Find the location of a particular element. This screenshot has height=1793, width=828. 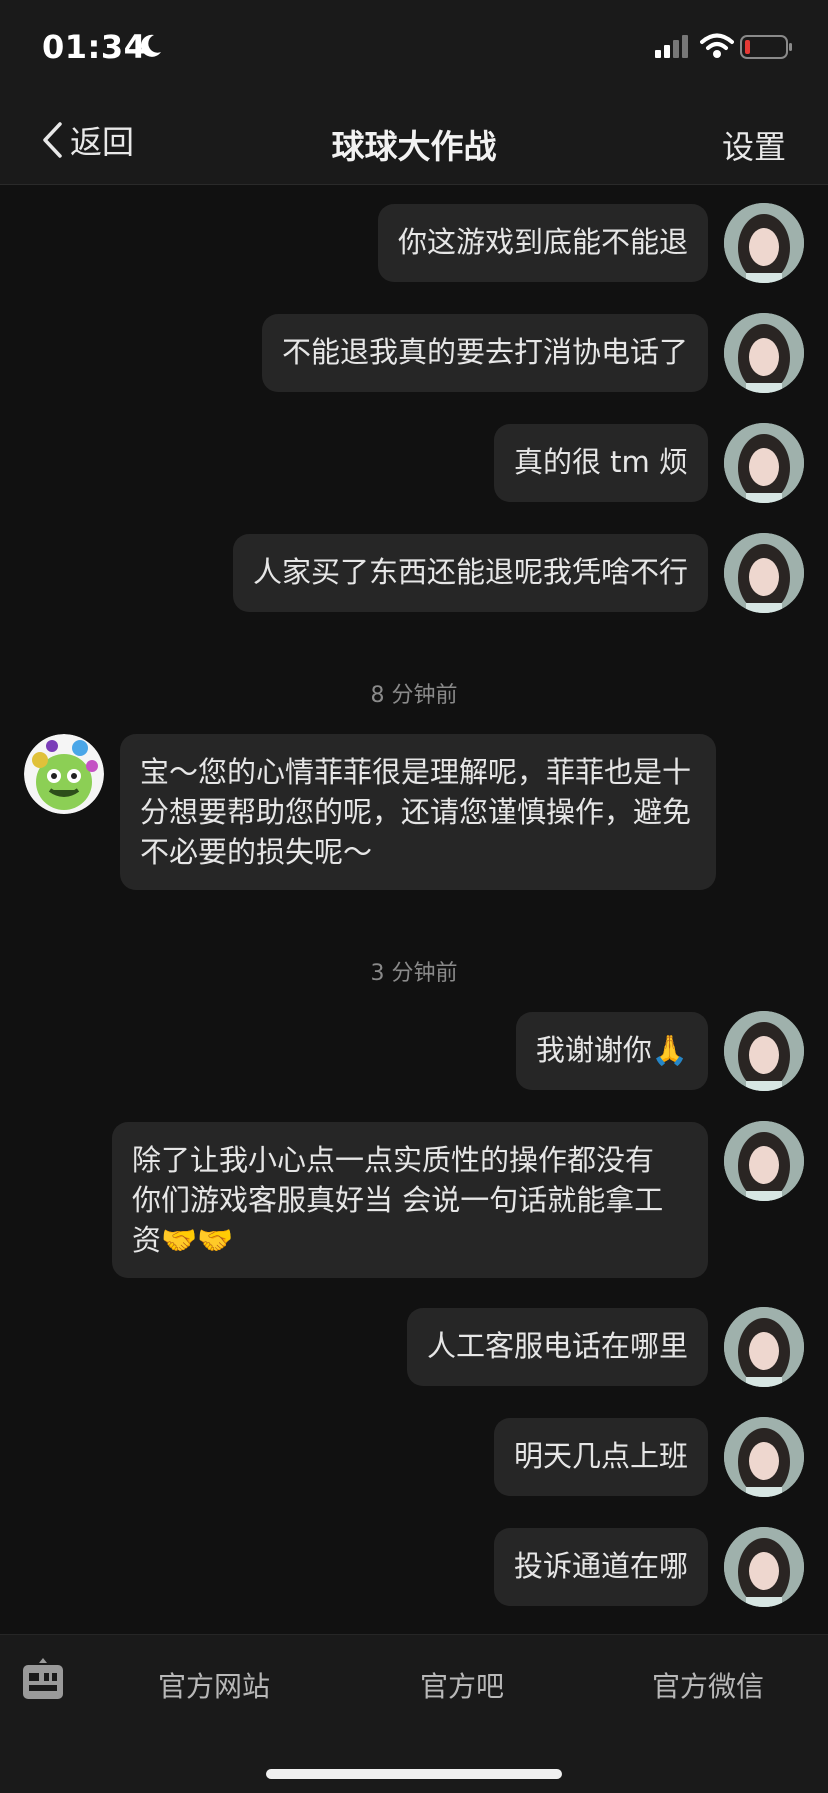

message-bubble: 你这游戏到底能不能退 is located at coordinates (542, 243).